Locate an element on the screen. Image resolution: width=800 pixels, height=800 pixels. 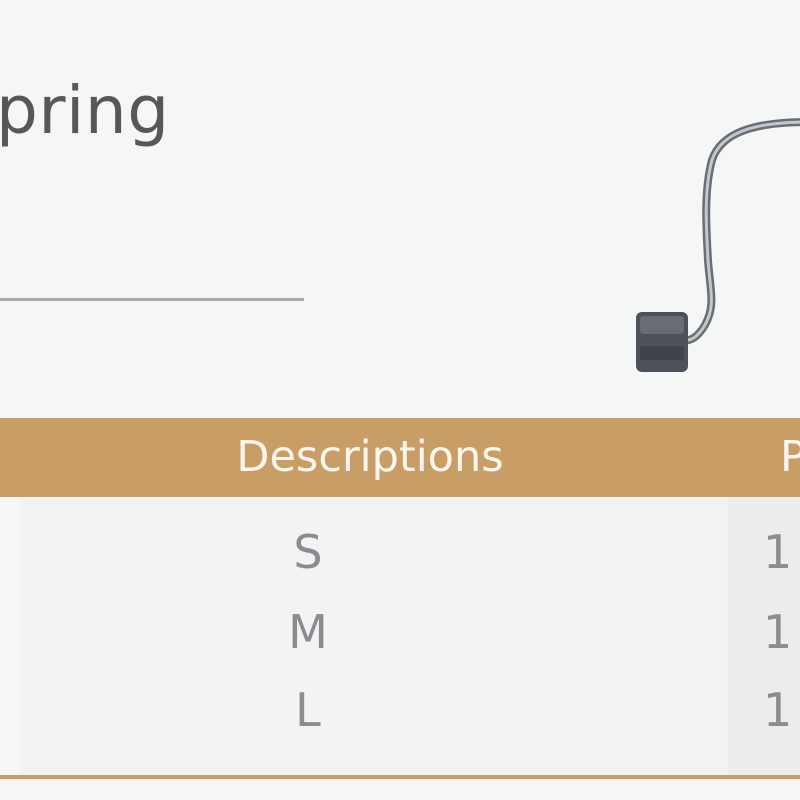
size-cell-m: M is located at coordinates (308, 632).